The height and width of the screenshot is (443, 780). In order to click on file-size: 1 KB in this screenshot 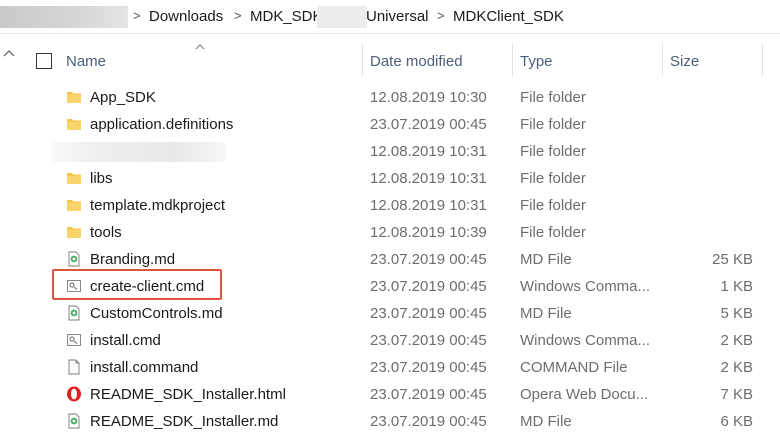, I will do `click(736, 286)`.